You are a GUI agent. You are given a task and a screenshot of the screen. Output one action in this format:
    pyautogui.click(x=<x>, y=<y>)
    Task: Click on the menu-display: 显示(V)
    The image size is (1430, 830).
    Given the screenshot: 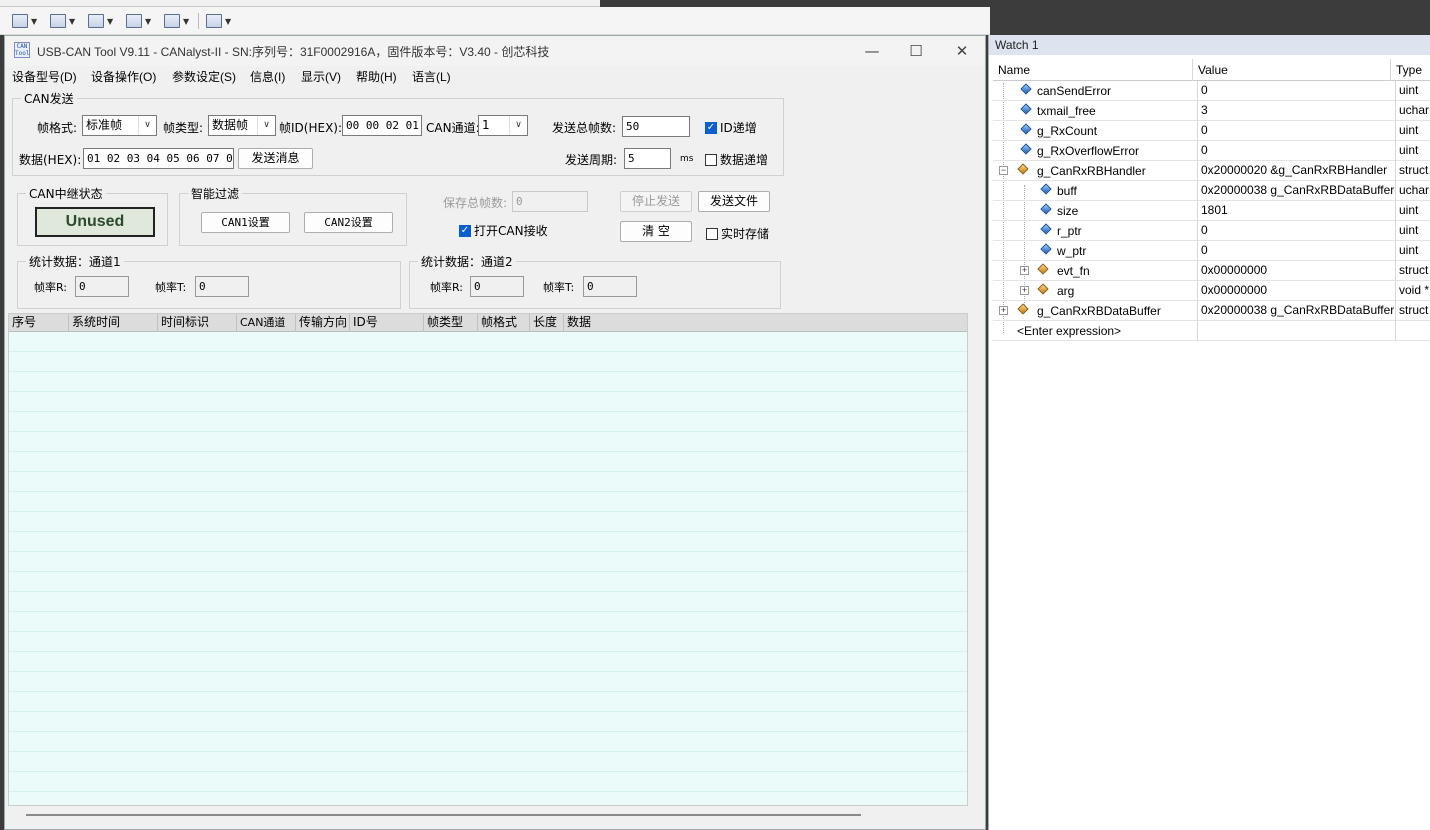 What is the action you would take?
    pyautogui.click(x=321, y=76)
    